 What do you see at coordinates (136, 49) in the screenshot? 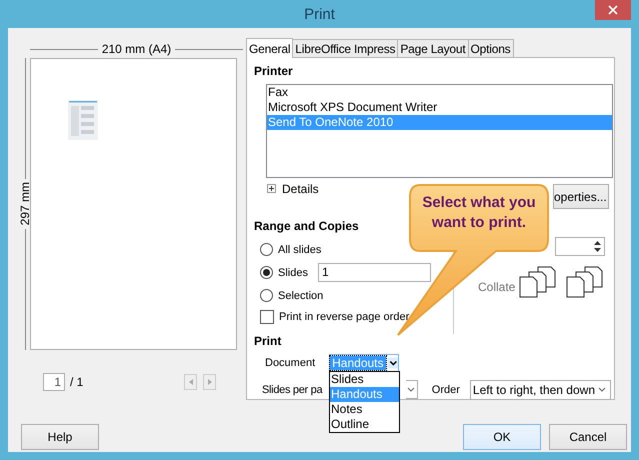
I see `page-width-label: 210 mm (A4)` at bounding box center [136, 49].